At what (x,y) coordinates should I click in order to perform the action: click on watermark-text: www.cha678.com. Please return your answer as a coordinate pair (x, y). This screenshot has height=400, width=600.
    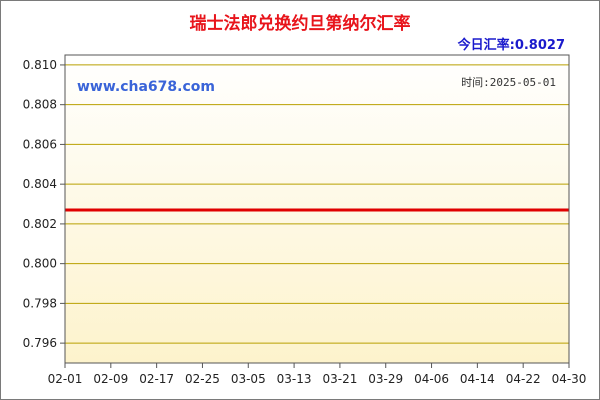
    Looking at the image, I should click on (146, 87).